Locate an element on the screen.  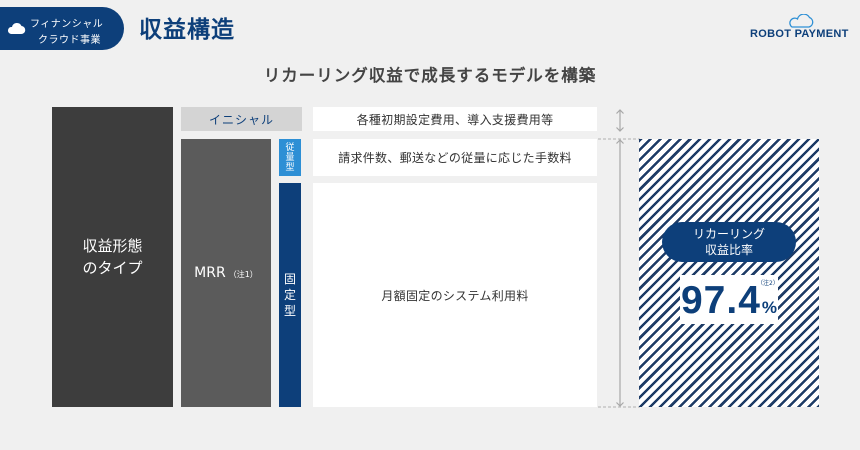
initial-block: イニシャル is located at coordinates (241, 119).